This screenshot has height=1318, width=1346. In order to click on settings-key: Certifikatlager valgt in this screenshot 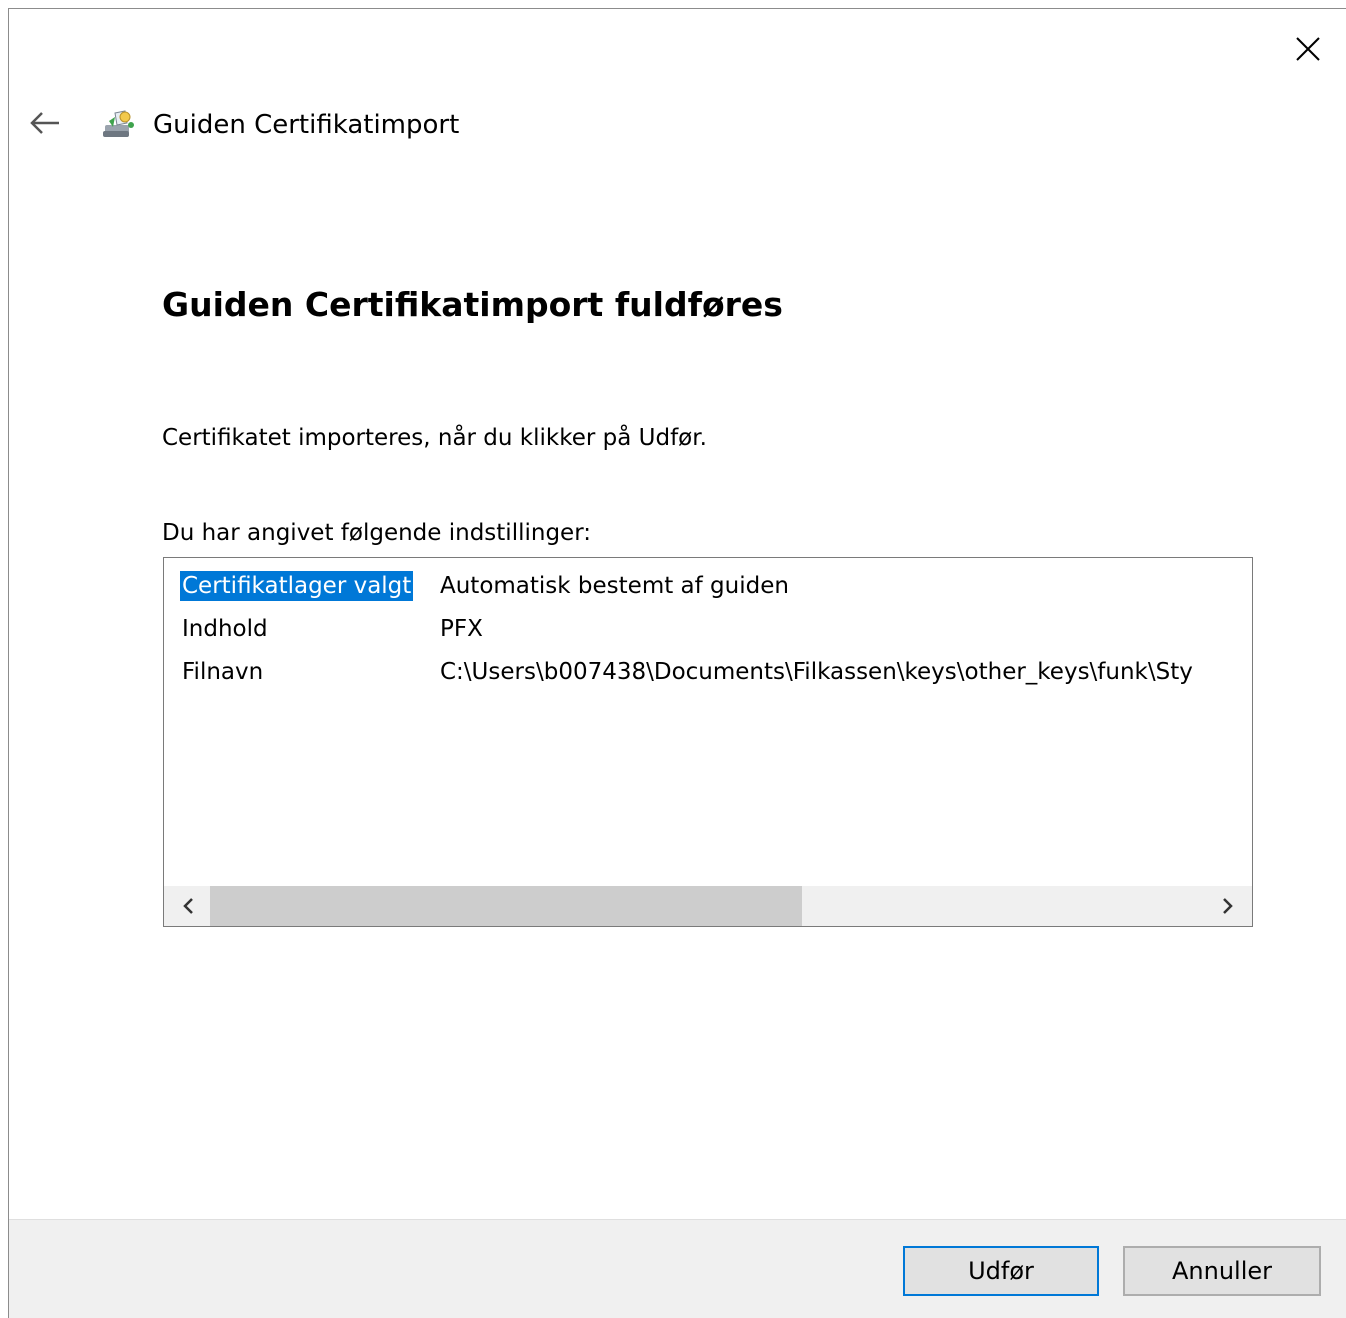, I will do `click(310, 585)`.